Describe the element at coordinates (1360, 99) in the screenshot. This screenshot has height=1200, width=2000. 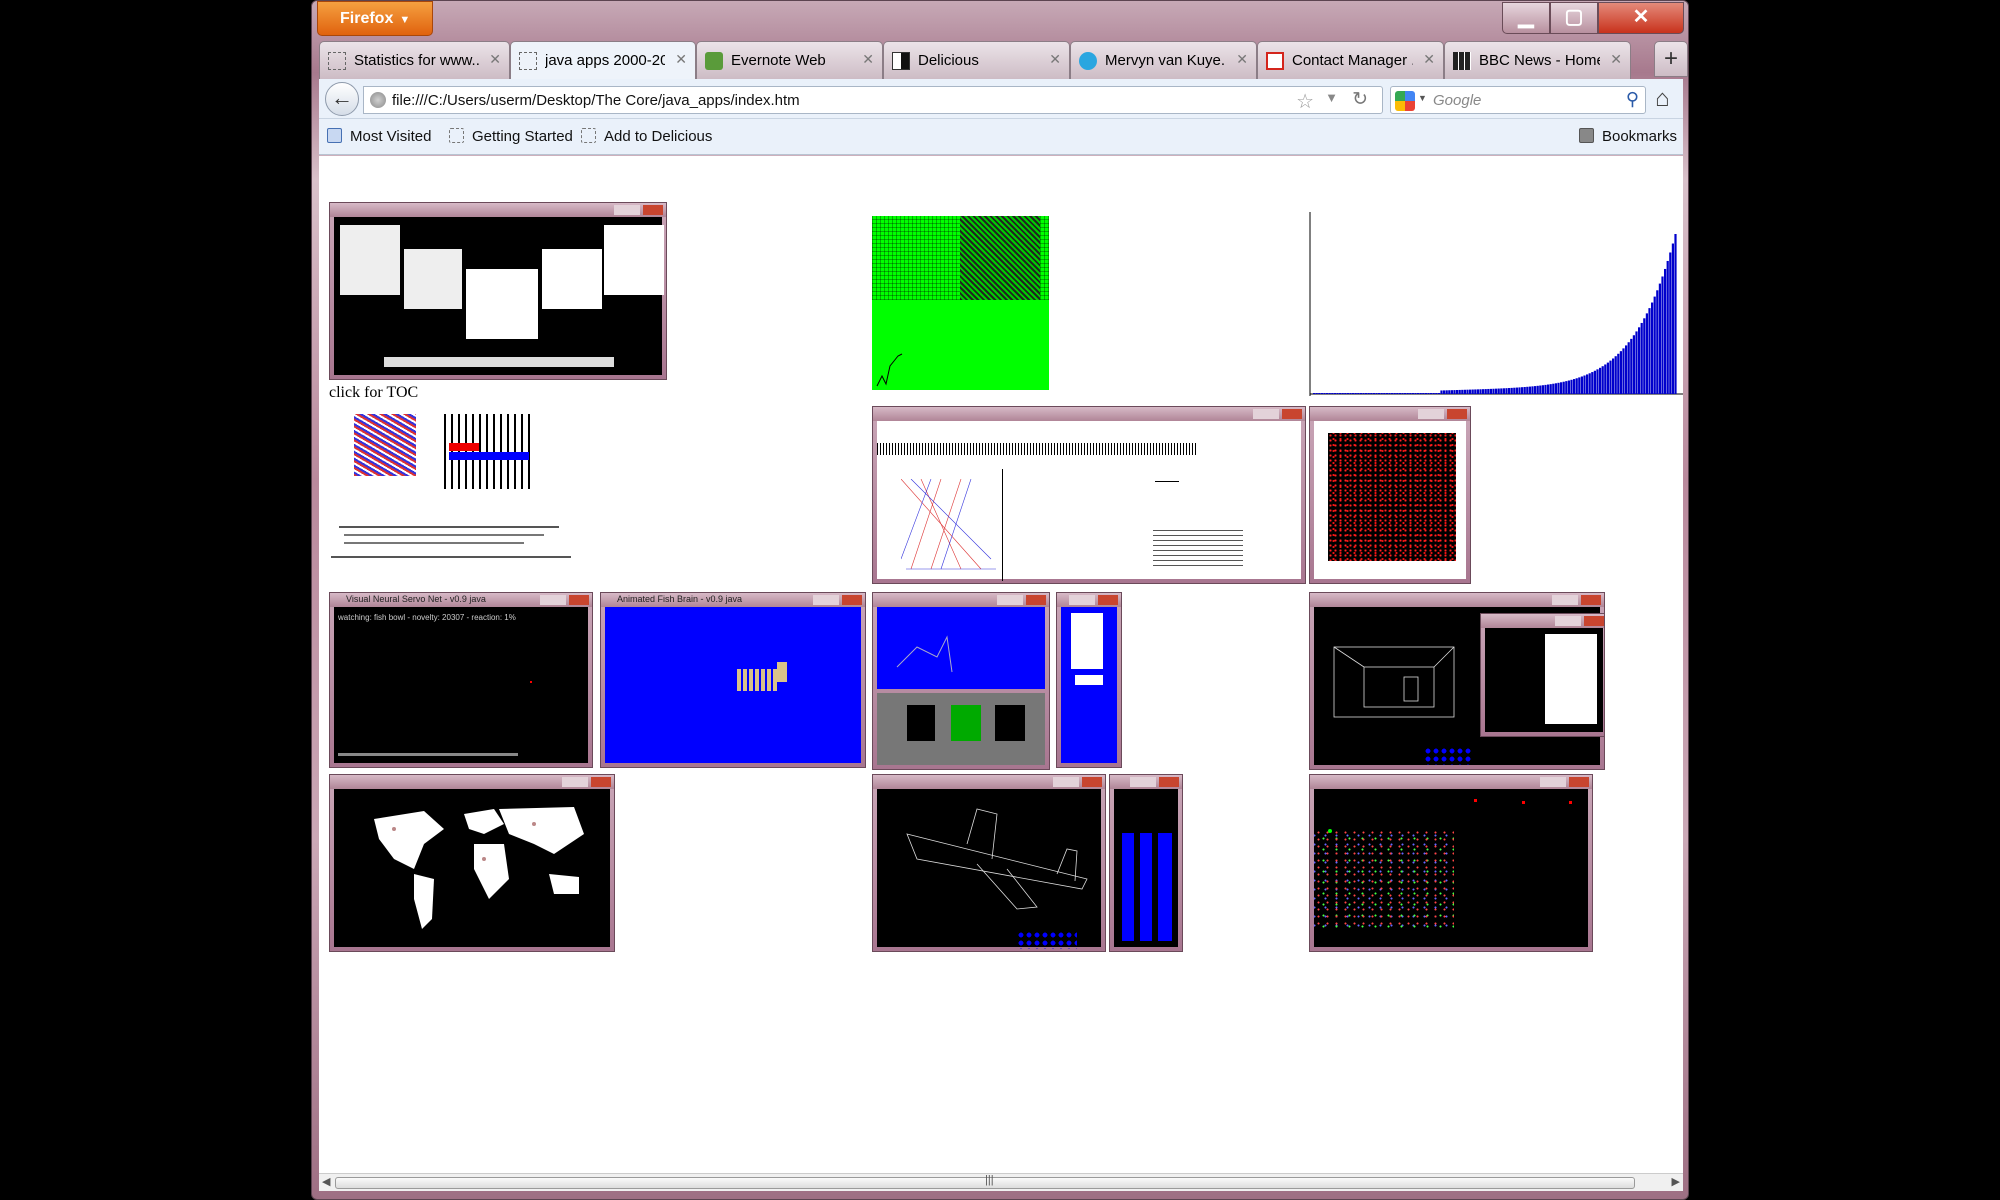
I see `reload-icon: ↻` at that location.